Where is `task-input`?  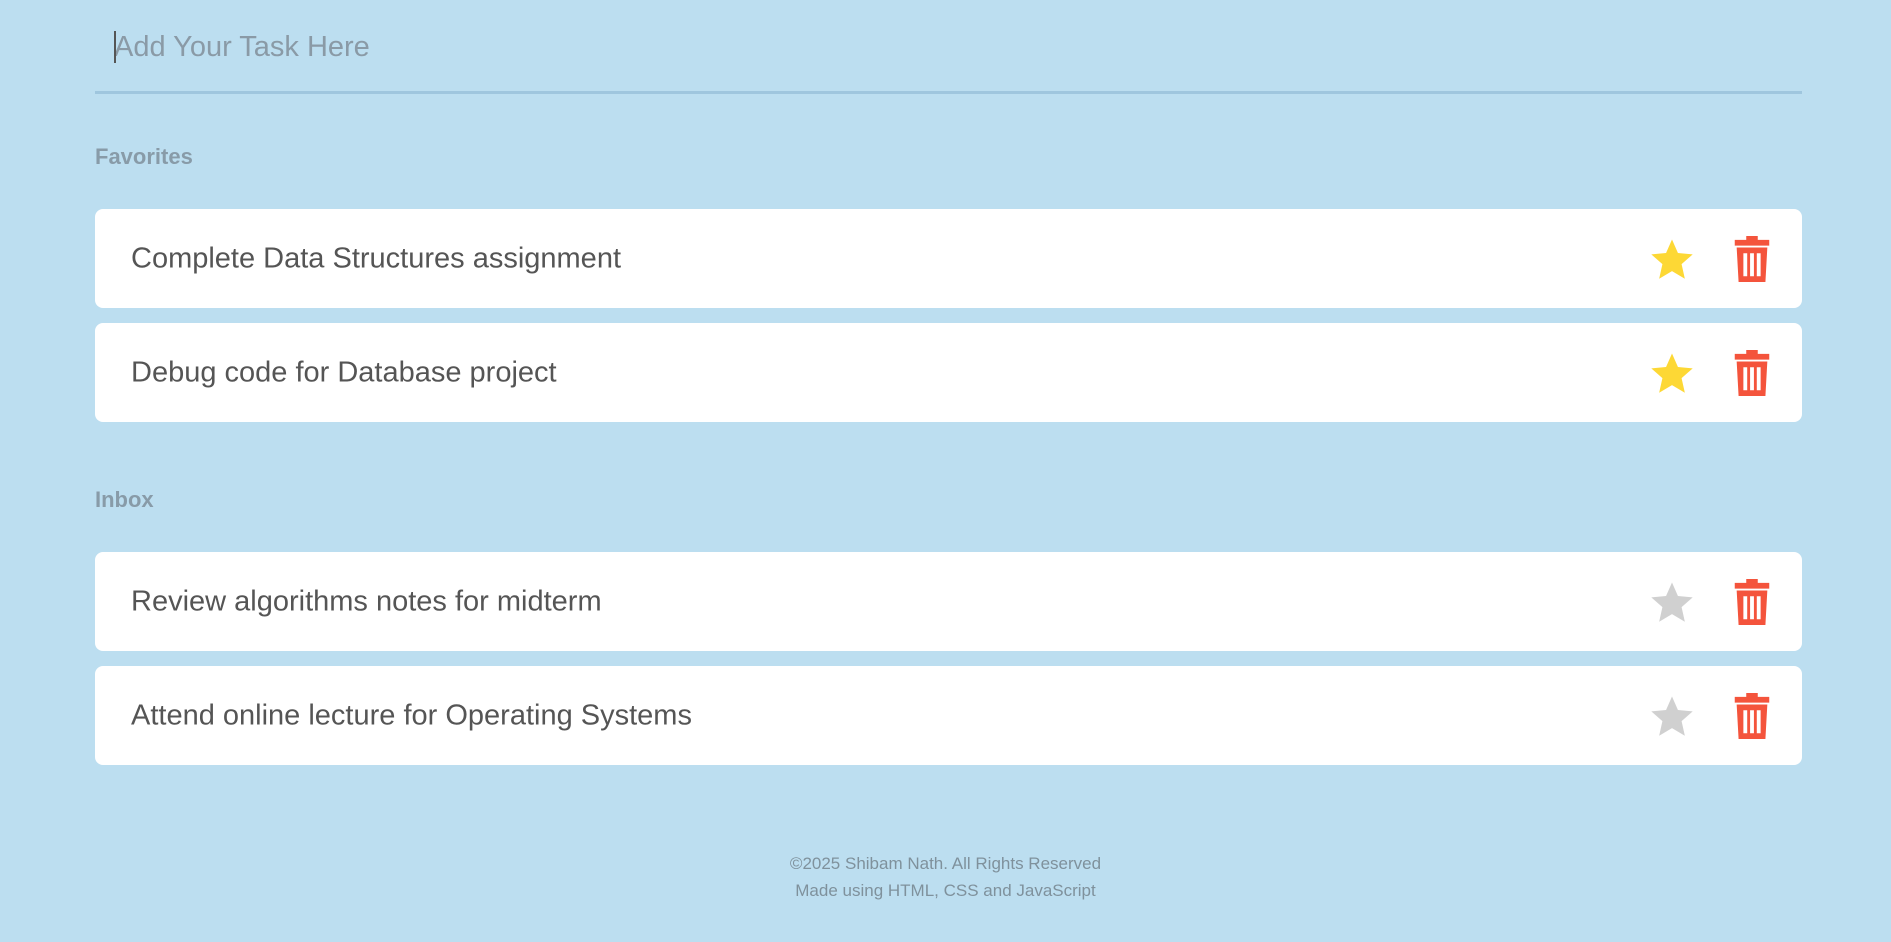
task-input is located at coordinates (948, 47).